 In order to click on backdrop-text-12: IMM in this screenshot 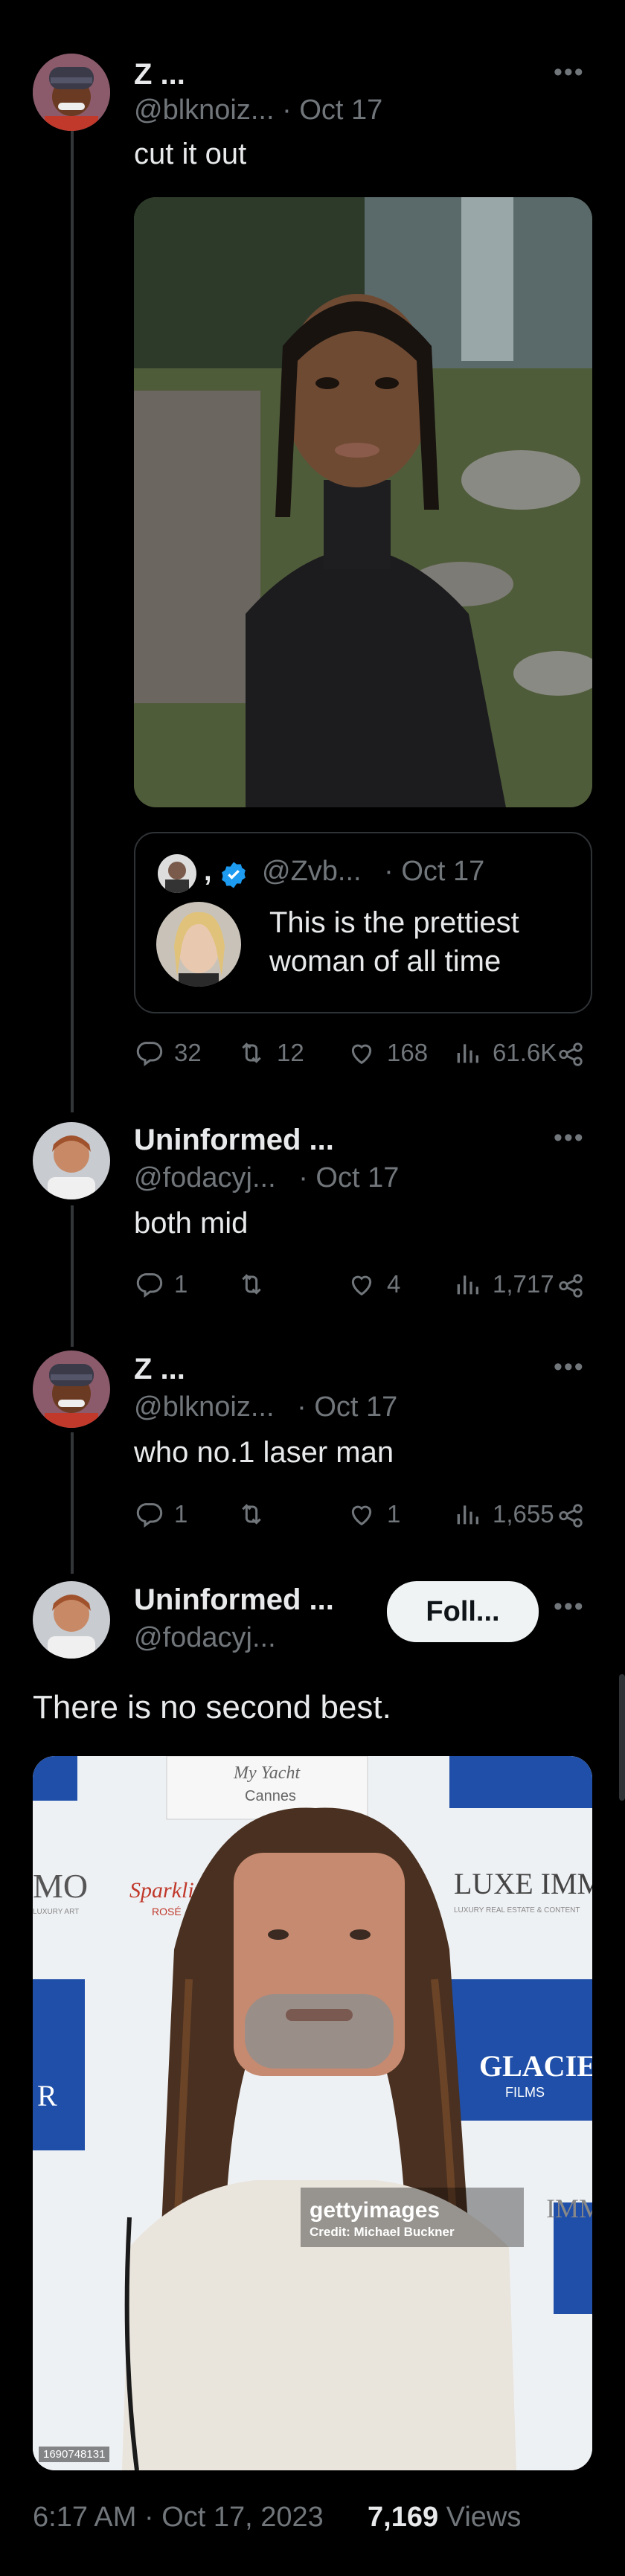, I will do `click(569, 2208)`.